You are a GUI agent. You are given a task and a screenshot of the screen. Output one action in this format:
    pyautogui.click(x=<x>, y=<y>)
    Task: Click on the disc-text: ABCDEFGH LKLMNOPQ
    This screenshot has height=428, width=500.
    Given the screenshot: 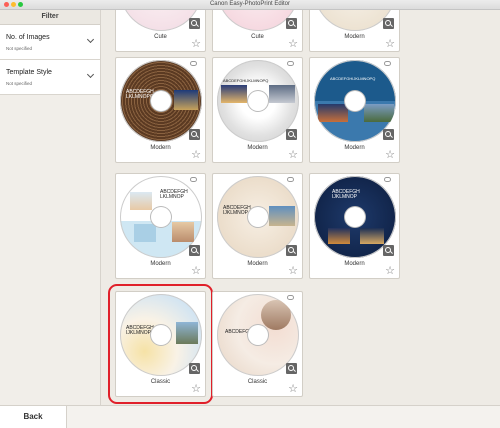 What is the action you would take?
    pyautogui.click(x=140, y=94)
    